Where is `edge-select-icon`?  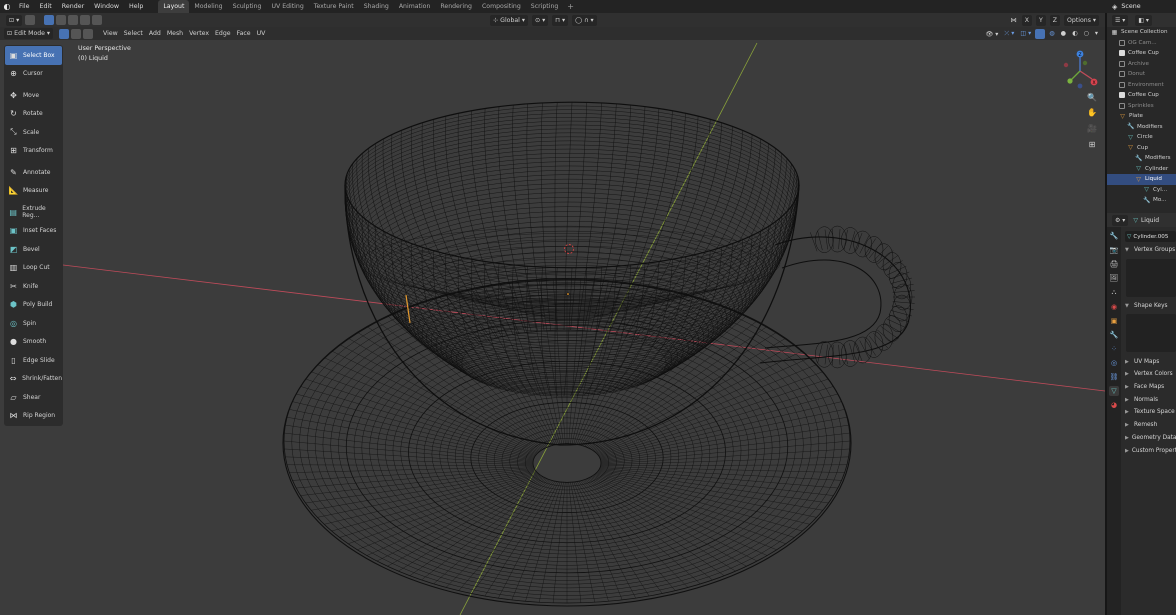 edge-select-icon is located at coordinates (76, 33).